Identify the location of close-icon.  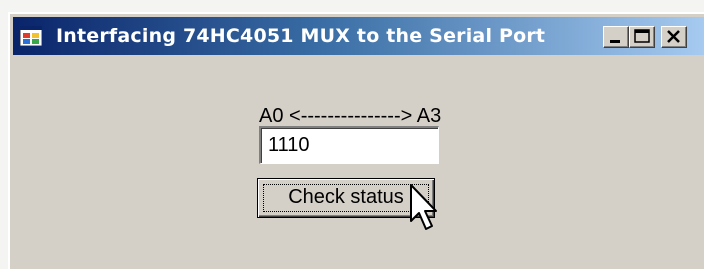
(673, 36).